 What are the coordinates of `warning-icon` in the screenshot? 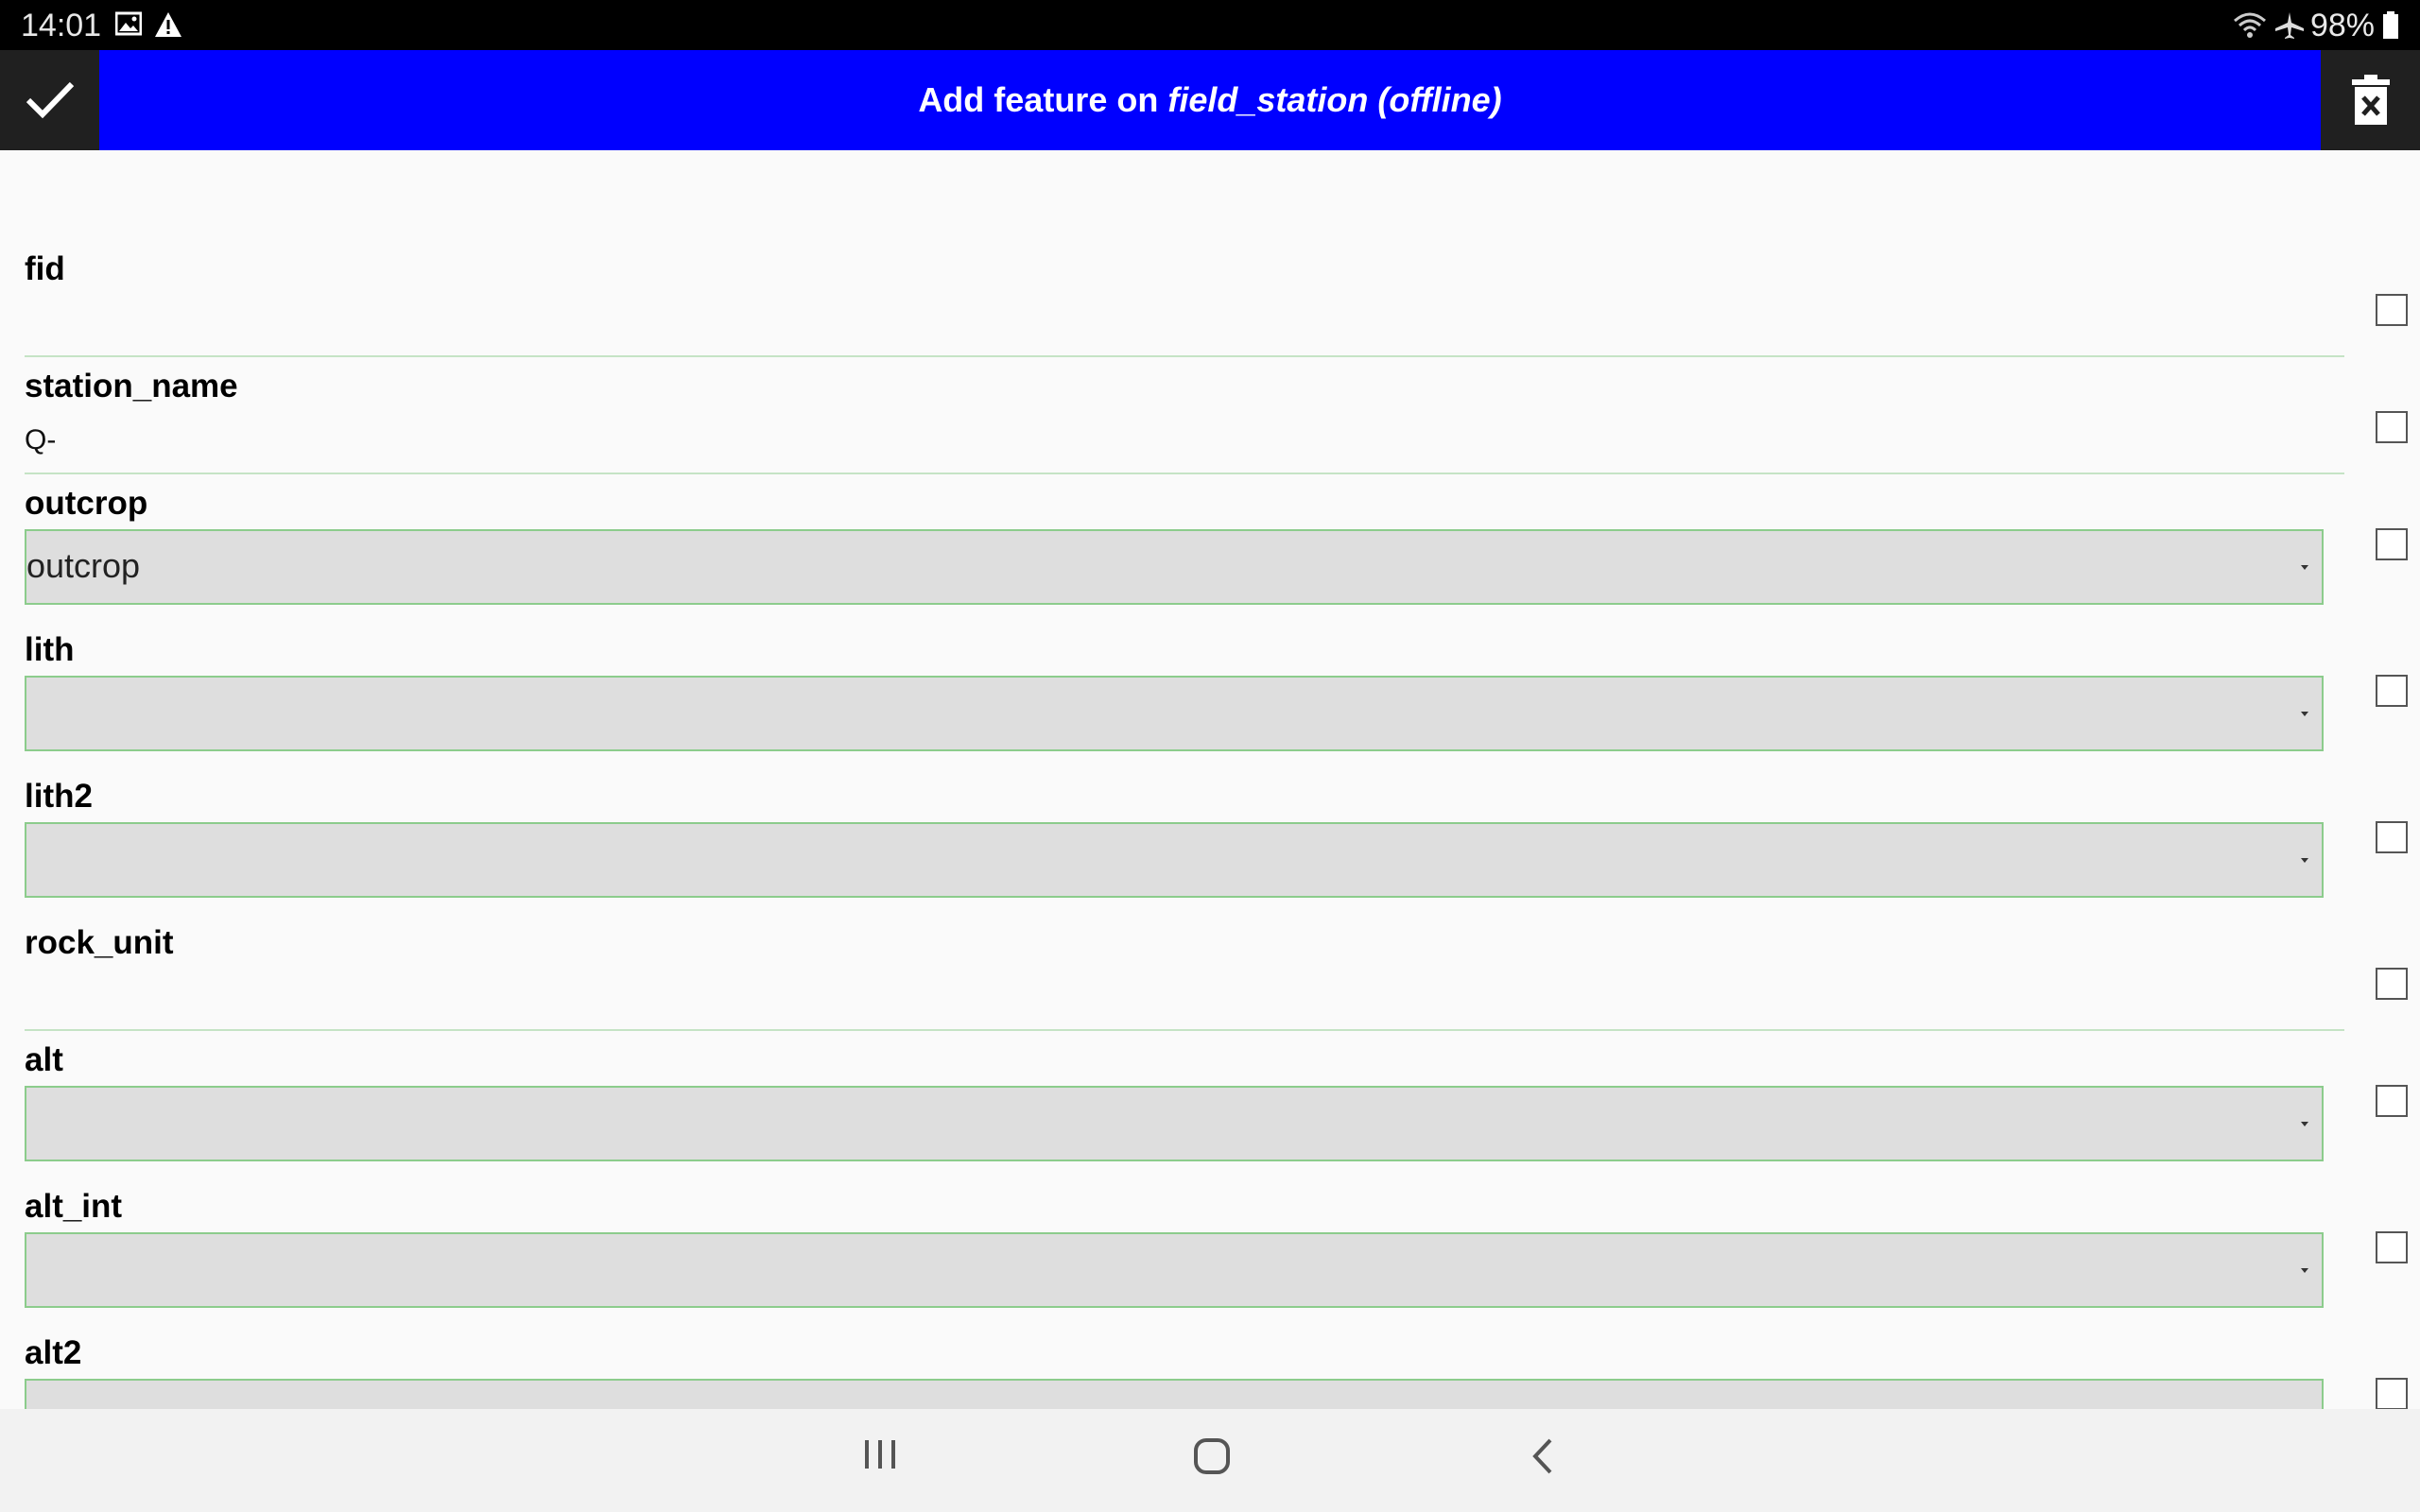 It's located at (168, 27).